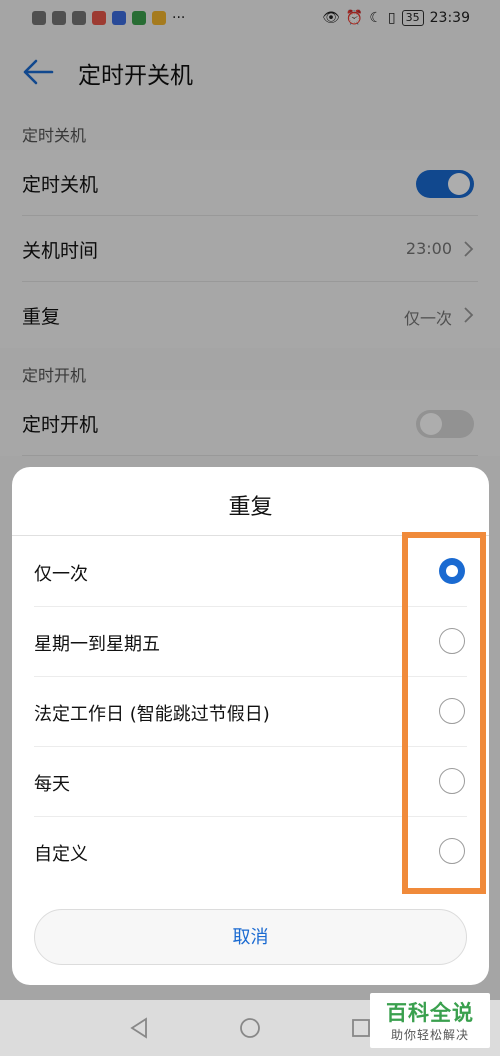  Describe the element at coordinates (250, 1028) in the screenshot. I see `nav-home-icon` at that location.